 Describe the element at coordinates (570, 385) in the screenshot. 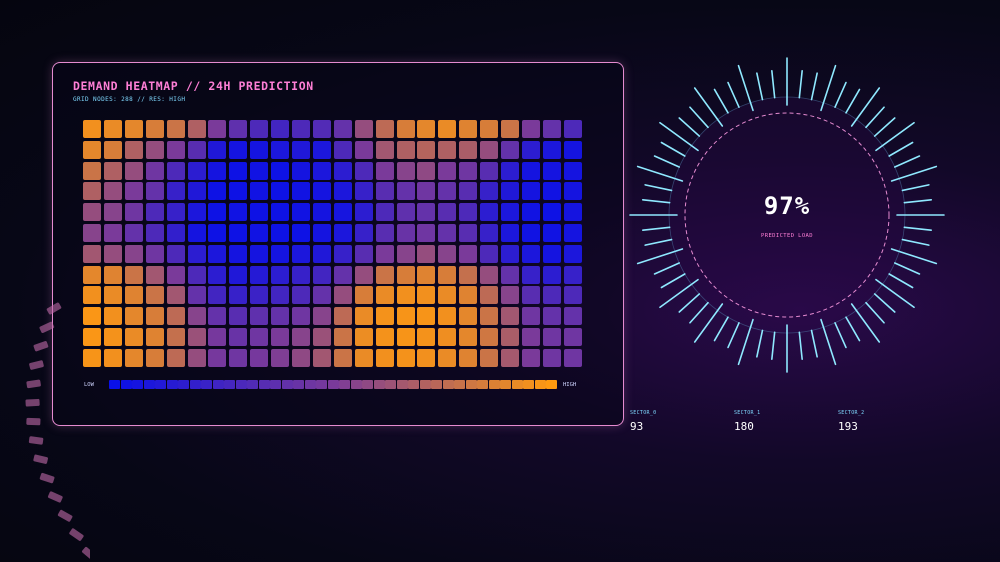

I see `legend-high-label: HIGH` at that location.